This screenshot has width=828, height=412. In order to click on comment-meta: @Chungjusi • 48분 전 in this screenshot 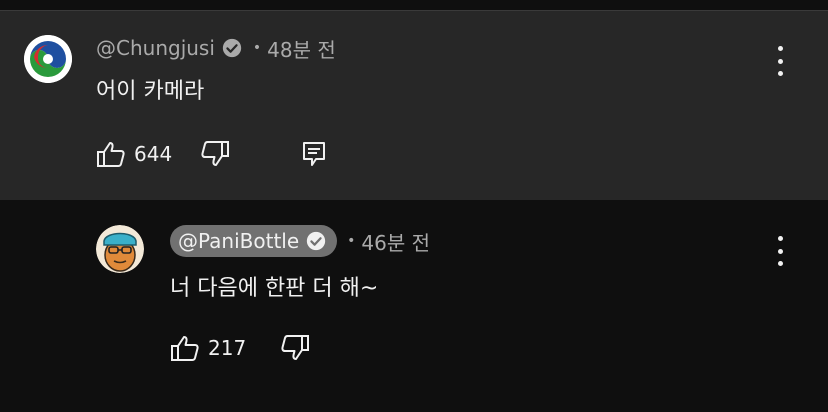, I will do `click(216, 48)`.